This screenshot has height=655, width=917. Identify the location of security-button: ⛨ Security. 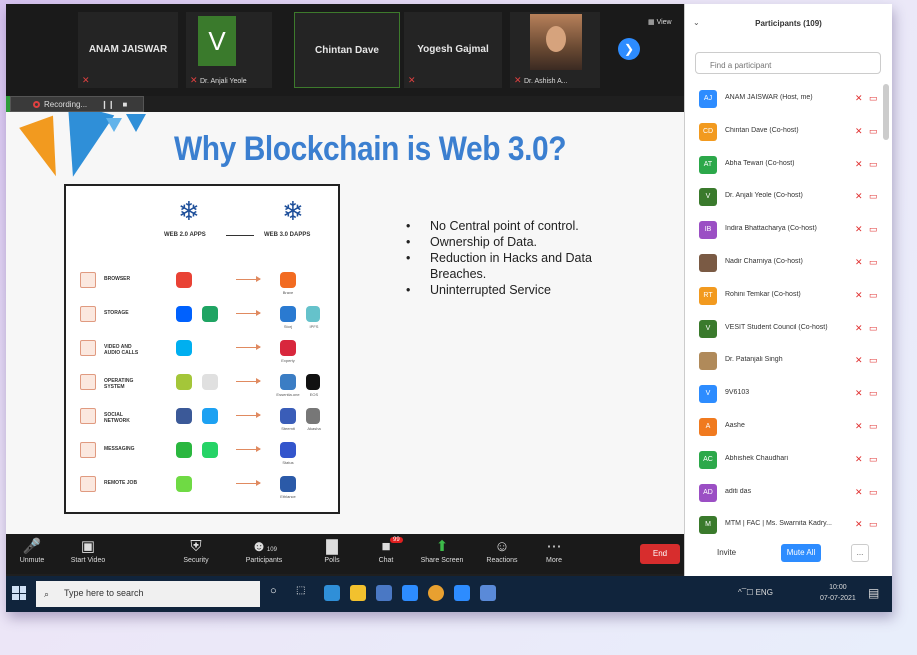
(196, 550).